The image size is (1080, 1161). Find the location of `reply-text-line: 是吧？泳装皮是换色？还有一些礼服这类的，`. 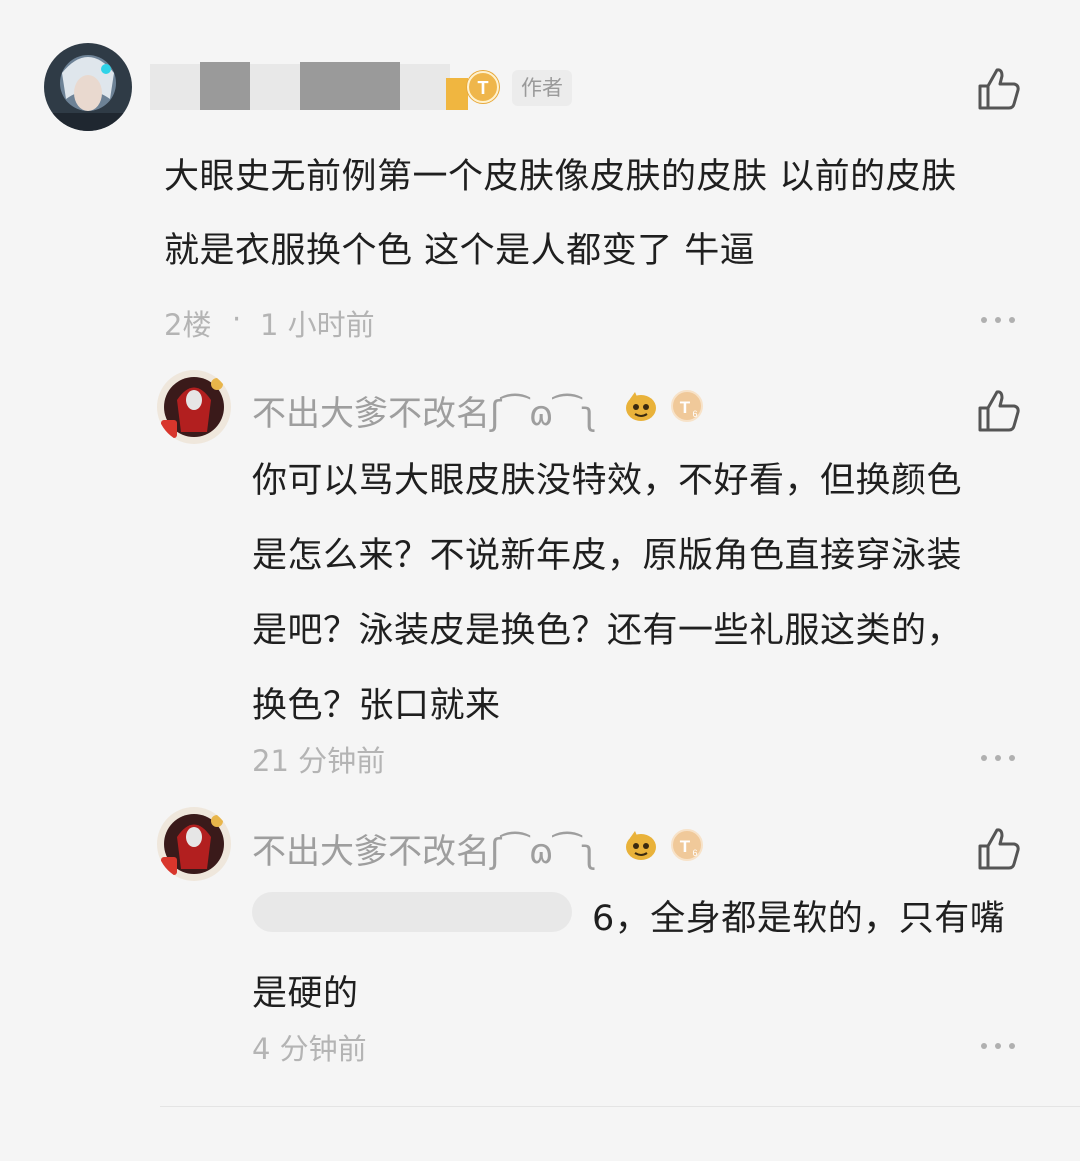

reply-text-line: 是吧？泳装皮是换色？还有一些礼服这类的， is located at coordinates (607, 631).